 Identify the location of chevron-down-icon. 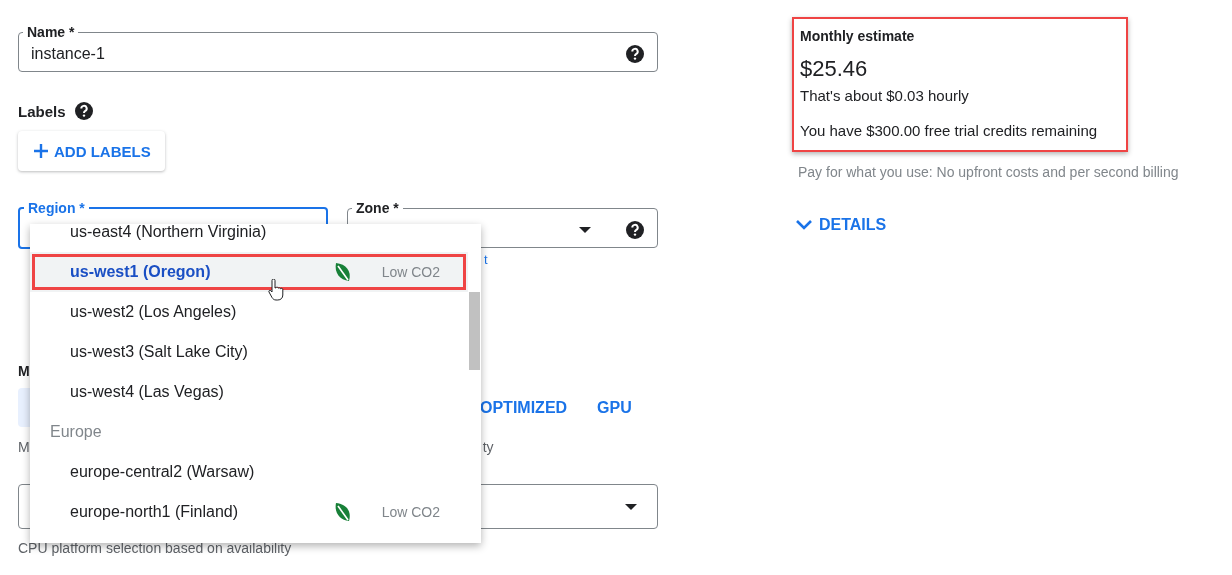
(804, 225).